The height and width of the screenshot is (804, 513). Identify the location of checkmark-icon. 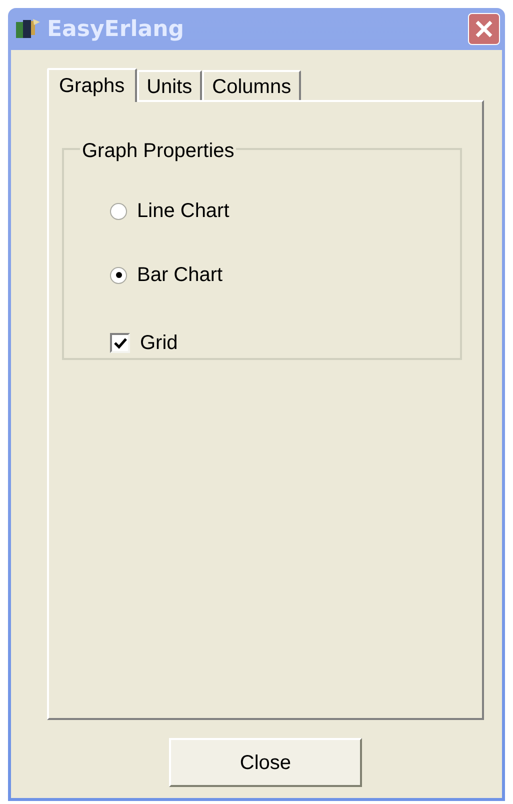
(120, 343).